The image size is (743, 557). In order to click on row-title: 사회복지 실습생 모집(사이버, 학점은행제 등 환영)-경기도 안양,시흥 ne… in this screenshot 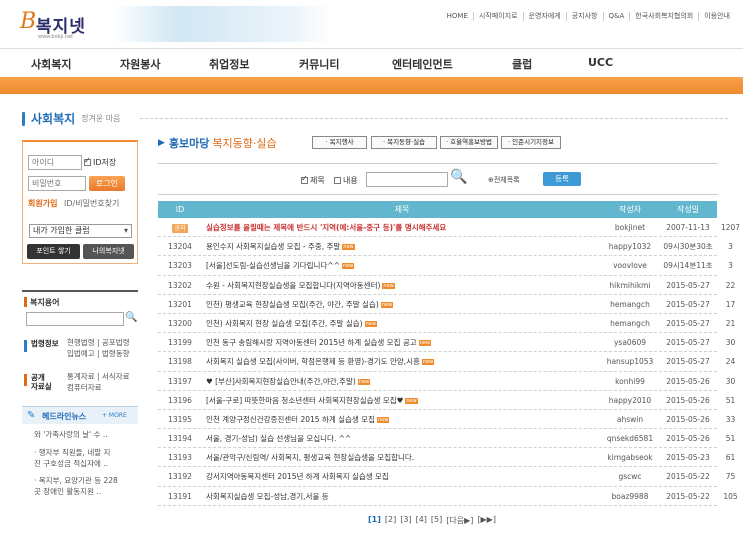, I will do `click(402, 361)`.